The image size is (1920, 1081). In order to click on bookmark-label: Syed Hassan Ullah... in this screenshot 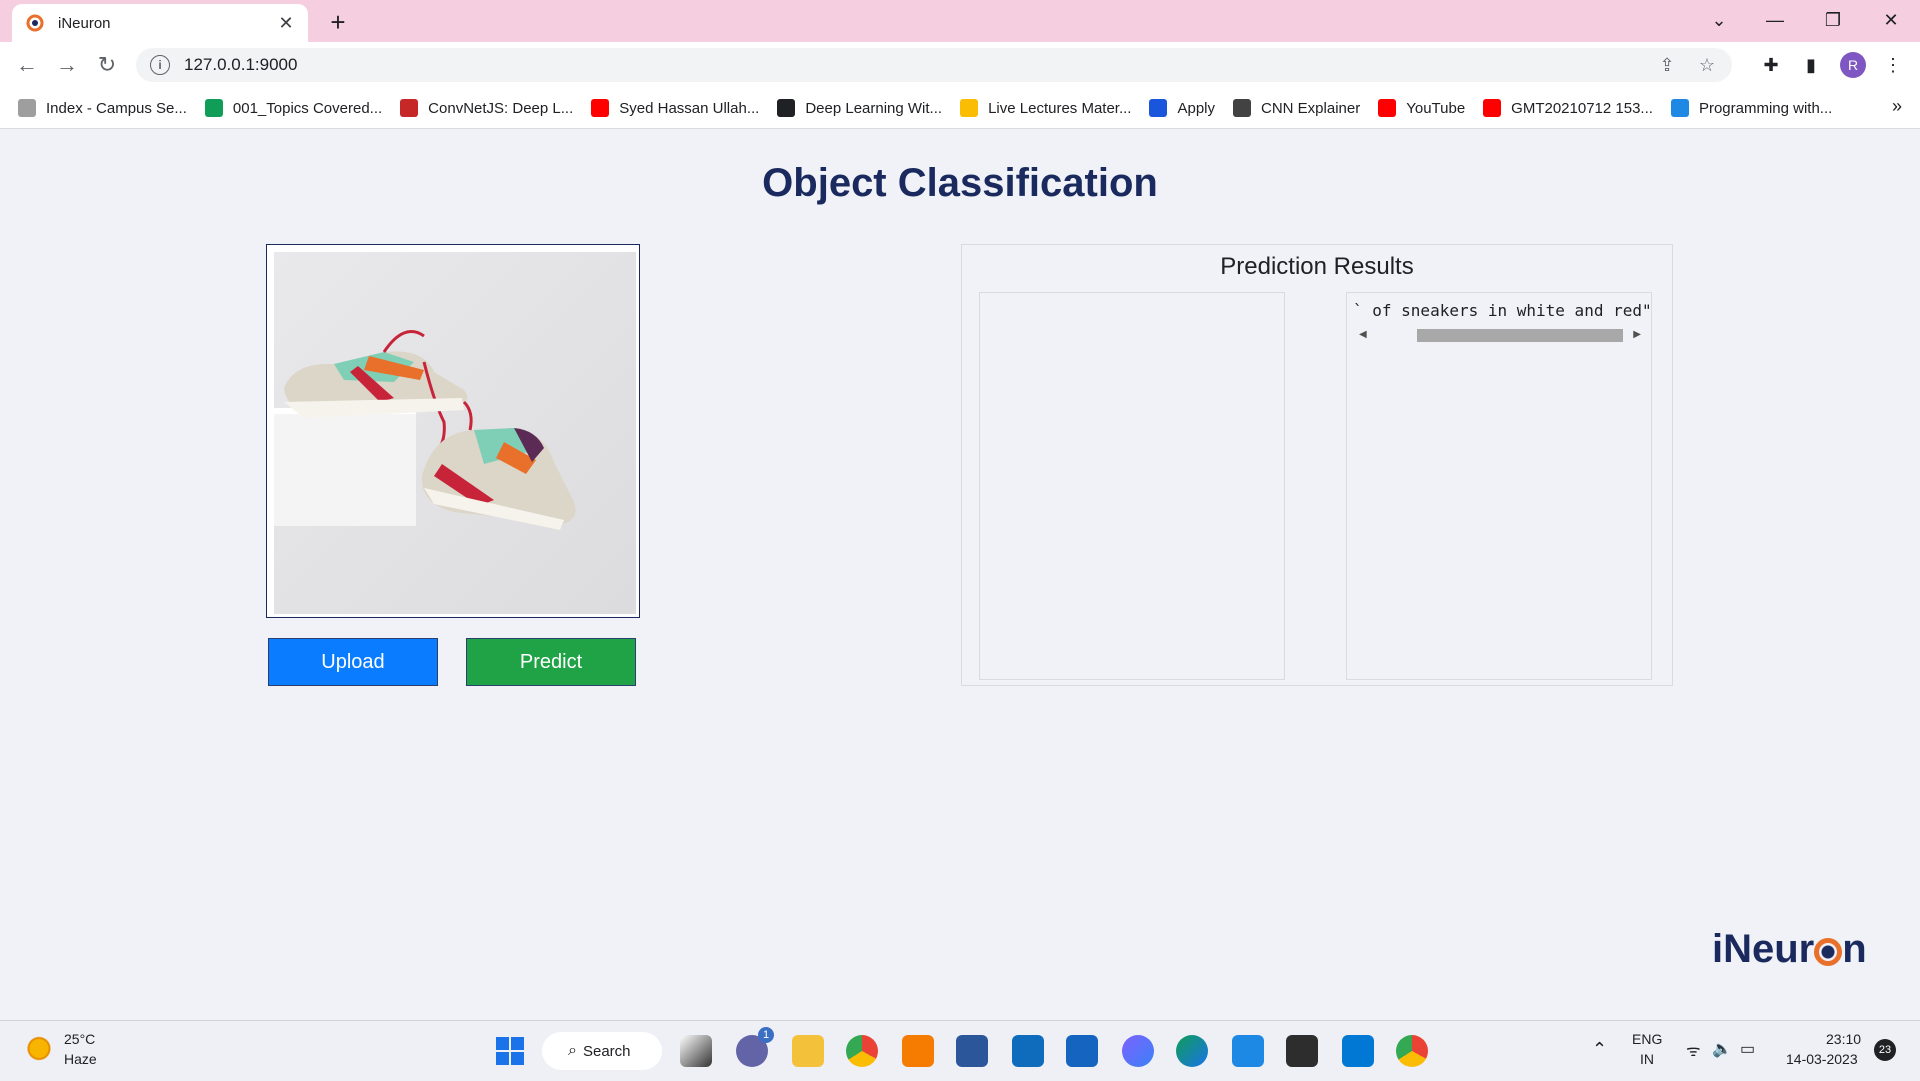, I will do `click(689, 108)`.